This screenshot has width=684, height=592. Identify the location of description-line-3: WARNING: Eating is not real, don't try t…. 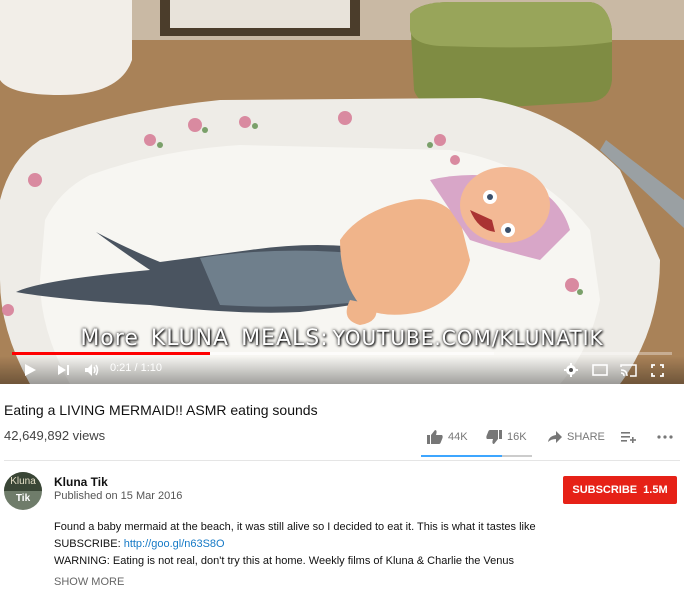
(284, 561).